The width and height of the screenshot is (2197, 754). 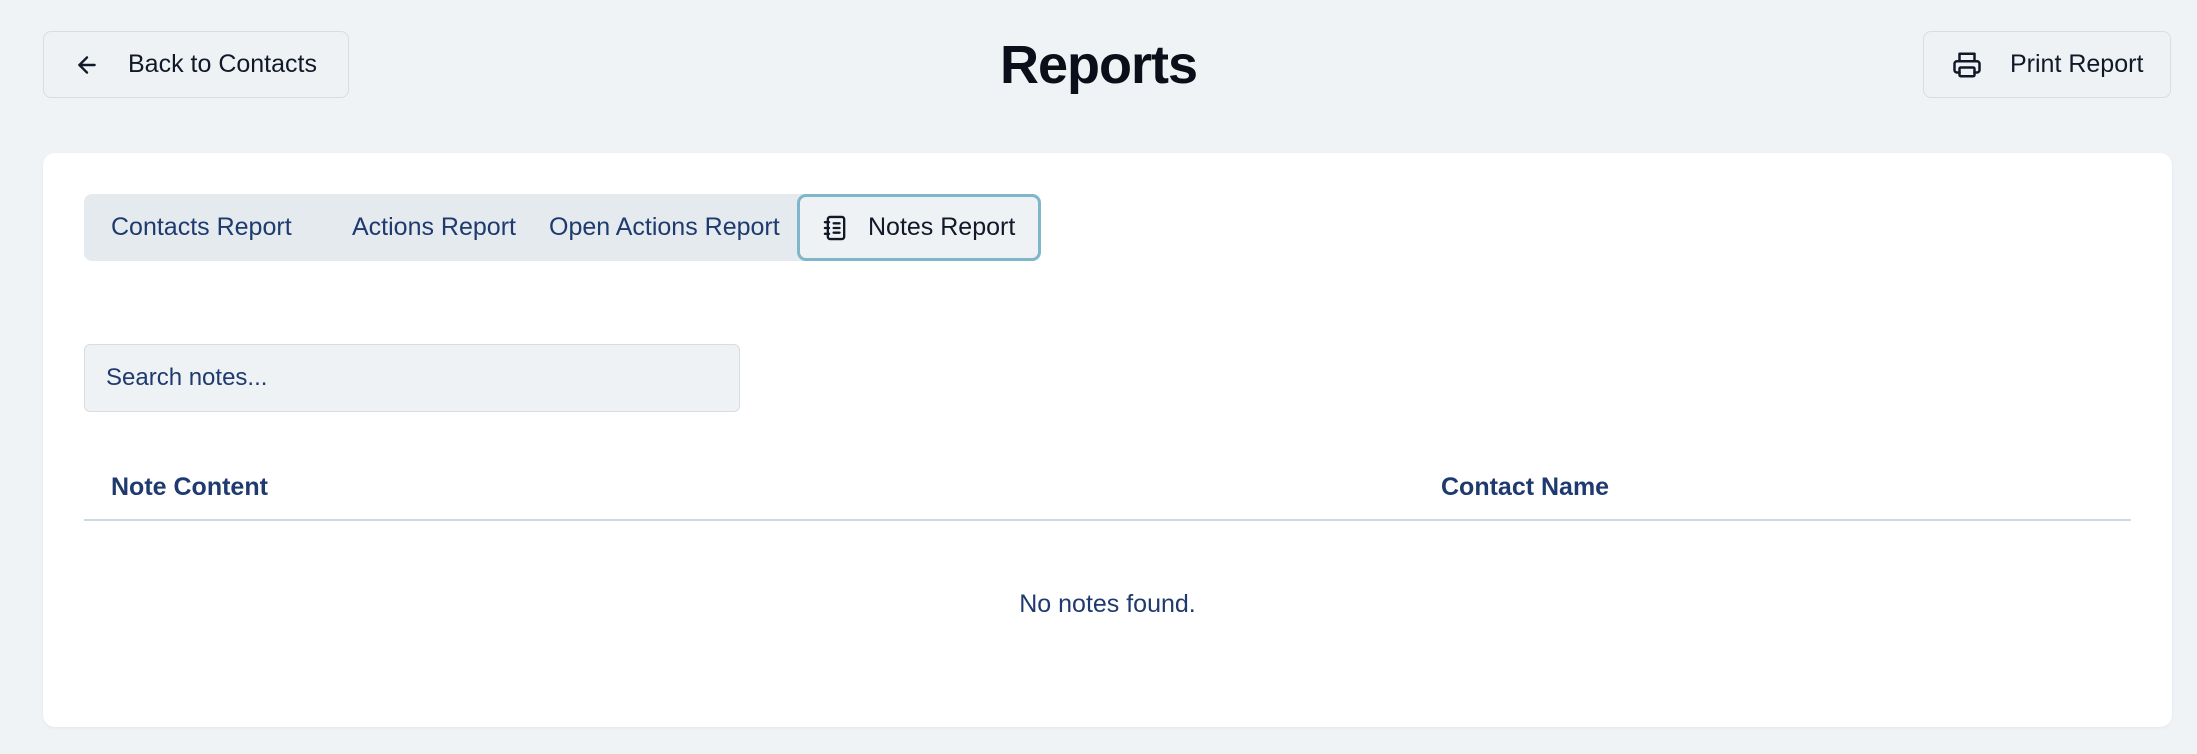 I want to click on printer-icon, so click(x=1967, y=65).